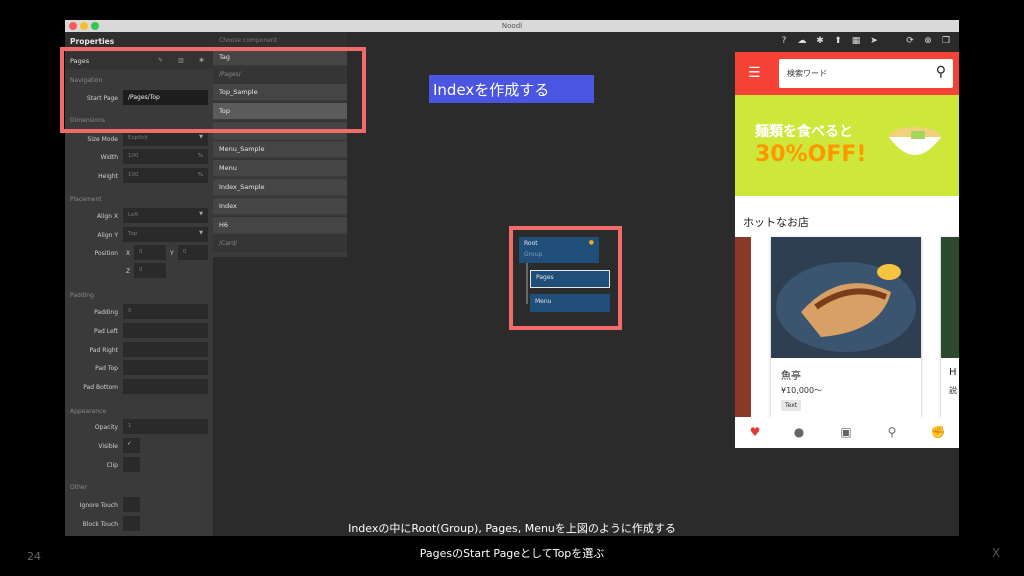 This screenshot has height=576, width=1024. I want to click on window-title: Noodl, so click(512, 26).